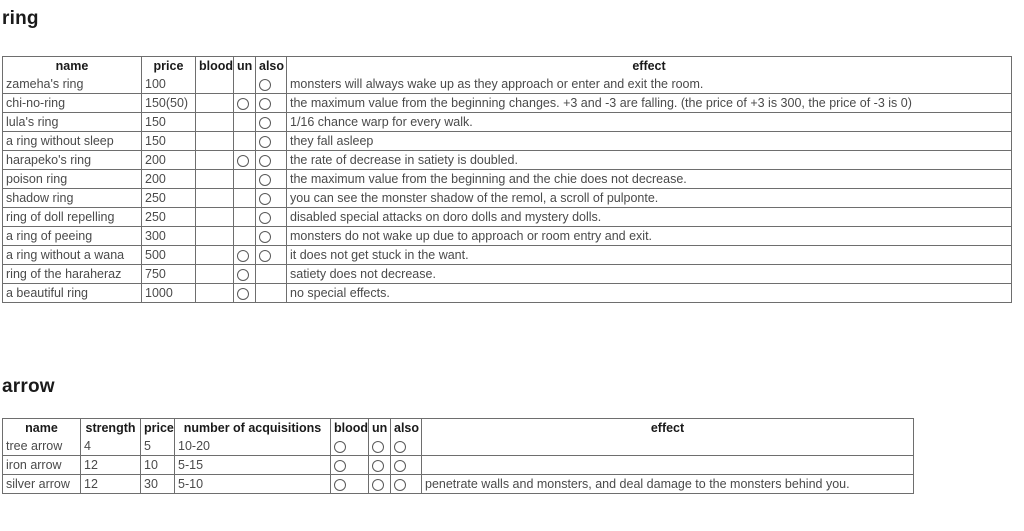 The width and height of the screenshot is (1024, 531). What do you see at coordinates (253, 465) in the screenshot?
I see `arrow-cell-acquisitions: 5-15` at bounding box center [253, 465].